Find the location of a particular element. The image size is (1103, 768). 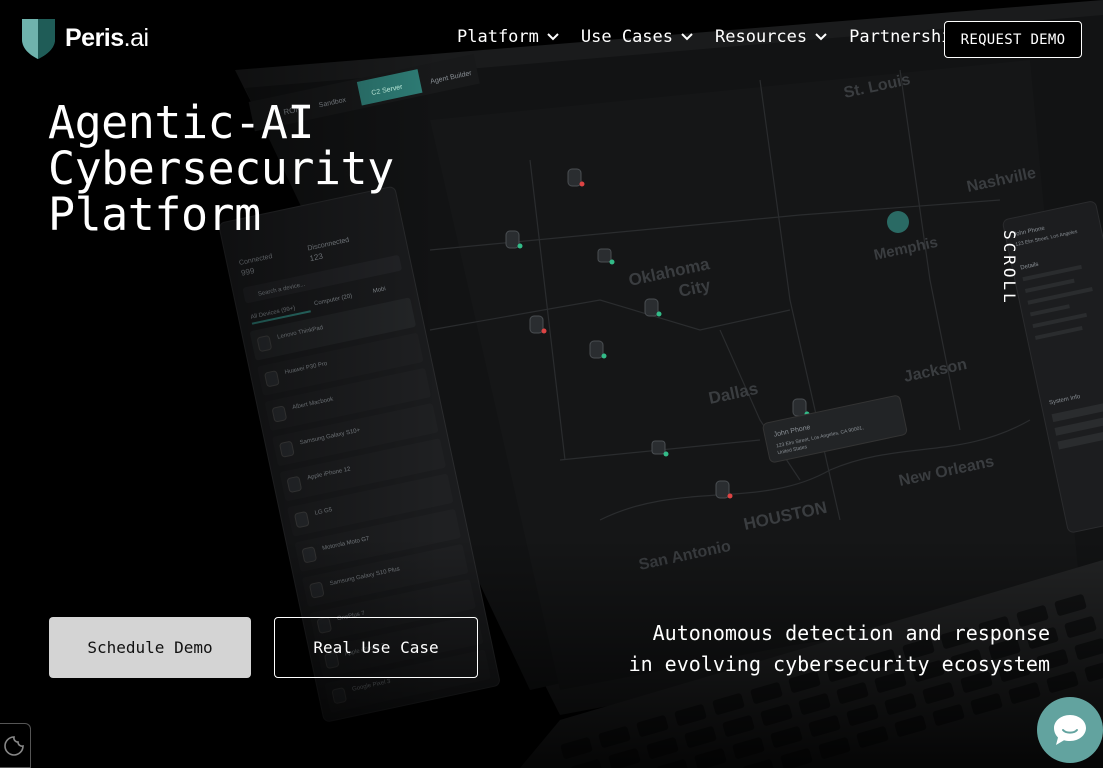

chat-bubble-icon is located at coordinates (1070, 730).